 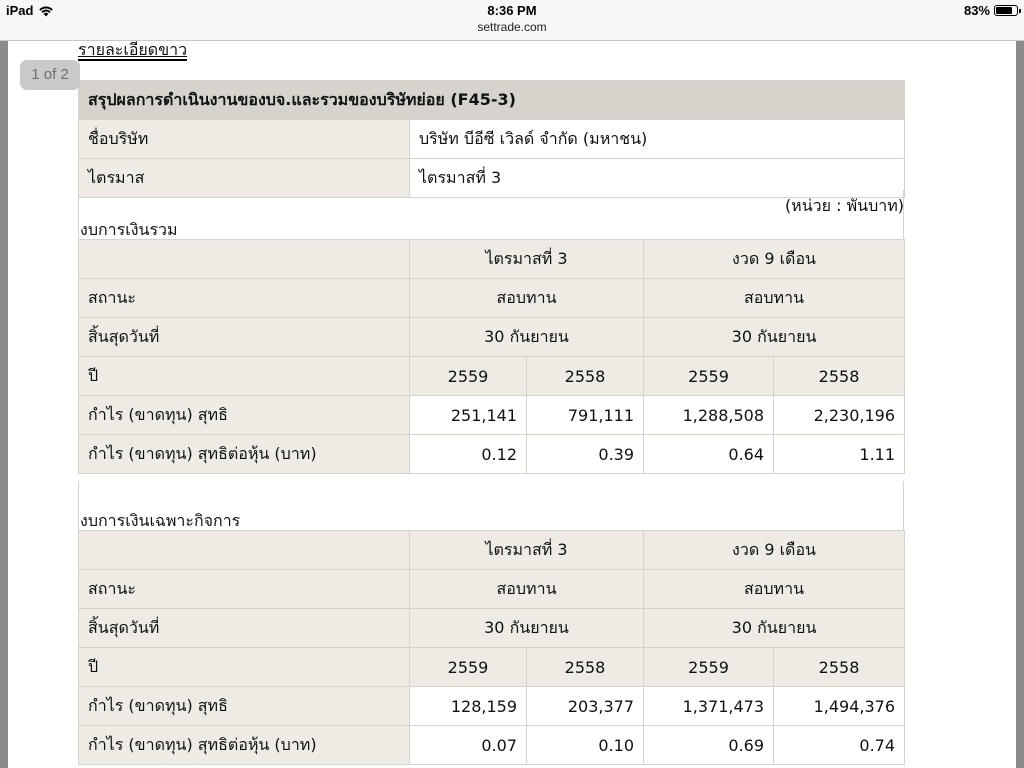 What do you see at coordinates (657, 139) in the screenshot?
I see `company-name: บริษัท บีอีซี เวิลด์ จำกัด (มหาชน)` at bounding box center [657, 139].